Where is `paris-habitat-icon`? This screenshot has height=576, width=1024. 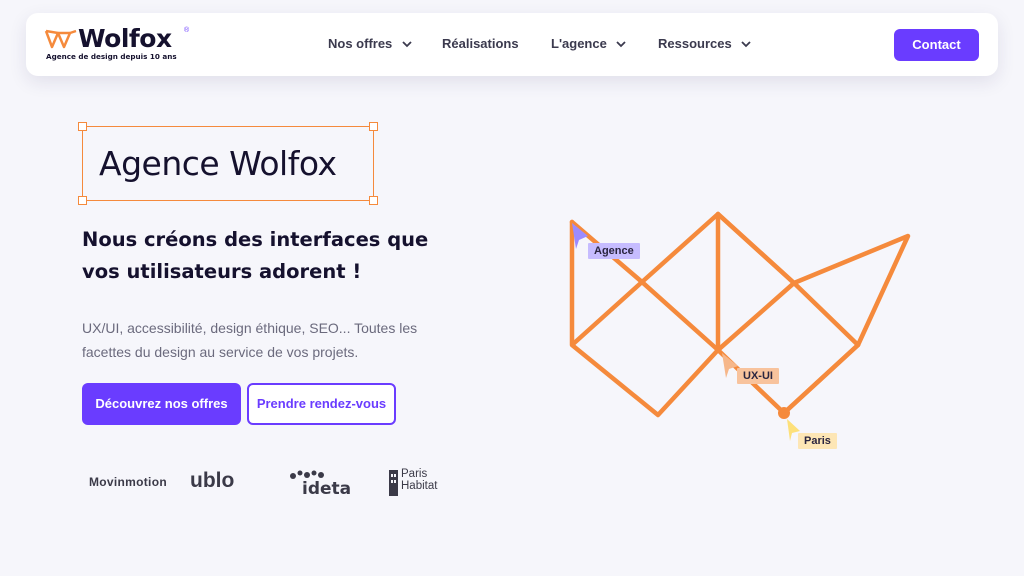 paris-habitat-icon is located at coordinates (393, 483).